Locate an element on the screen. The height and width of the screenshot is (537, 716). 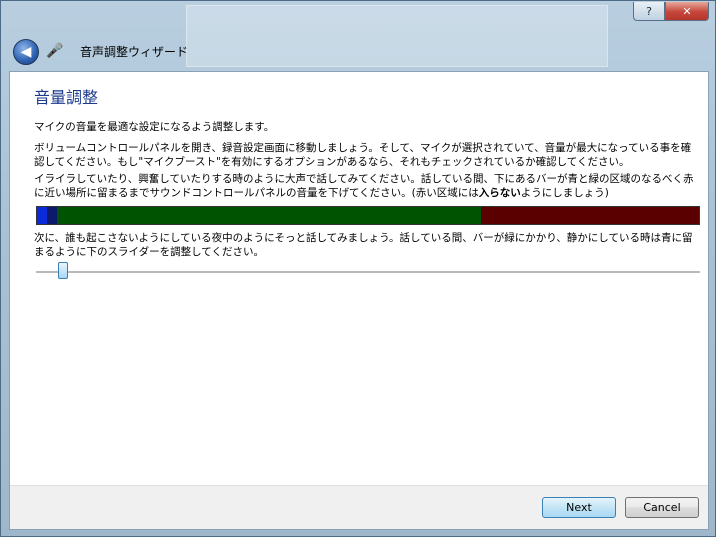
meter-current-level is located at coordinates (42, 215).